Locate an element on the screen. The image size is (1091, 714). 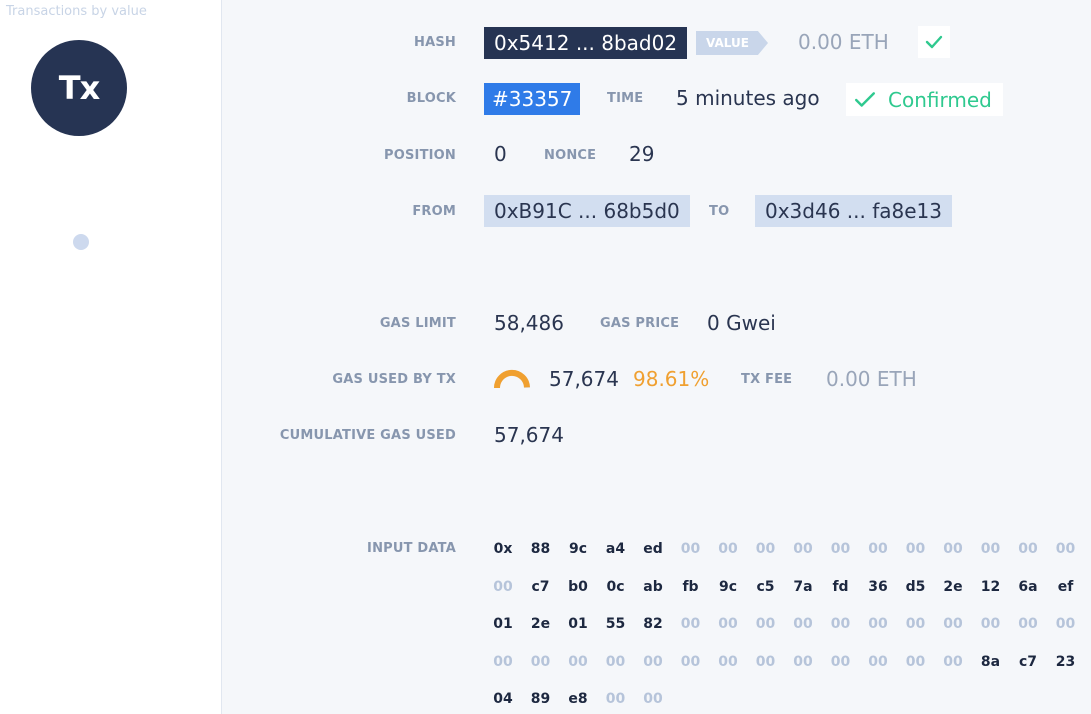
cumulative-gas-value: 57,674 is located at coordinates (529, 435).